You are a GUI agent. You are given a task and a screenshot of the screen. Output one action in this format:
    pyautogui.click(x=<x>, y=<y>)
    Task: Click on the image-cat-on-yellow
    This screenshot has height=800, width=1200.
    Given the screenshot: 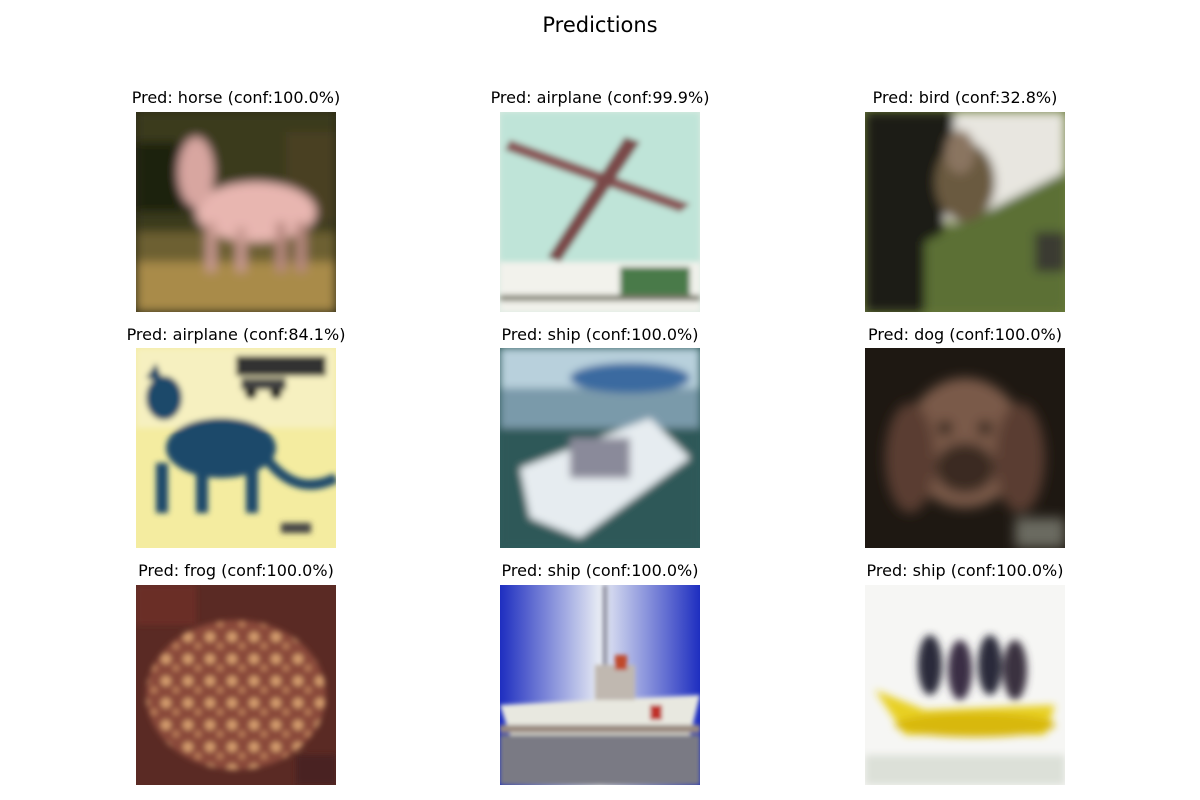 What is the action you would take?
    pyautogui.click(x=236, y=448)
    